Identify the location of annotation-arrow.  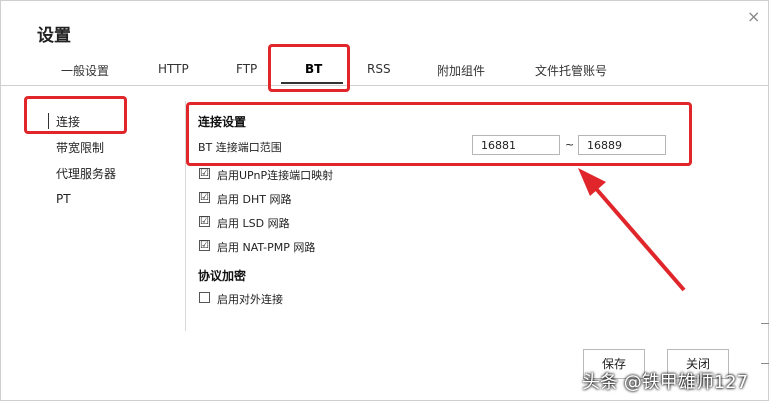
(632, 230).